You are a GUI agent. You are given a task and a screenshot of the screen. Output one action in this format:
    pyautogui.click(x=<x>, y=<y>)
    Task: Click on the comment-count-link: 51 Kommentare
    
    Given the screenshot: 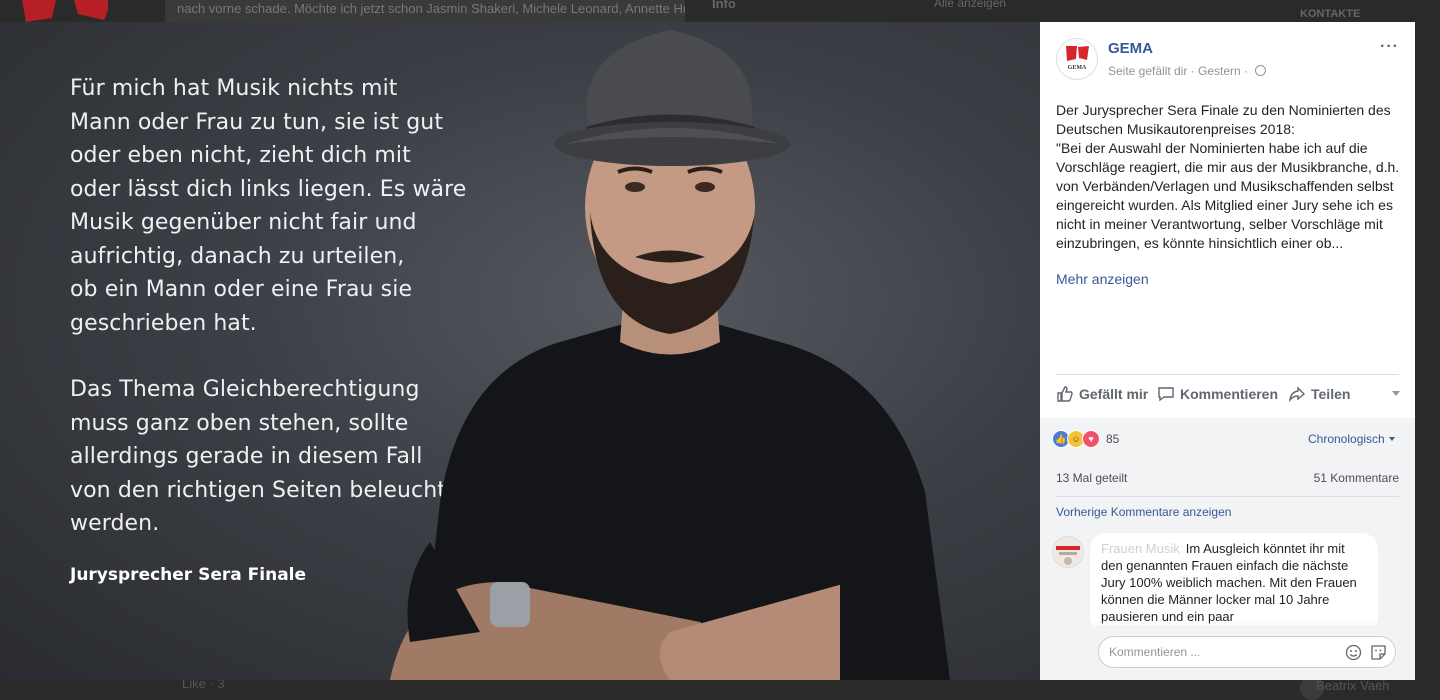 What is the action you would take?
    pyautogui.click(x=1355, y=478)
    